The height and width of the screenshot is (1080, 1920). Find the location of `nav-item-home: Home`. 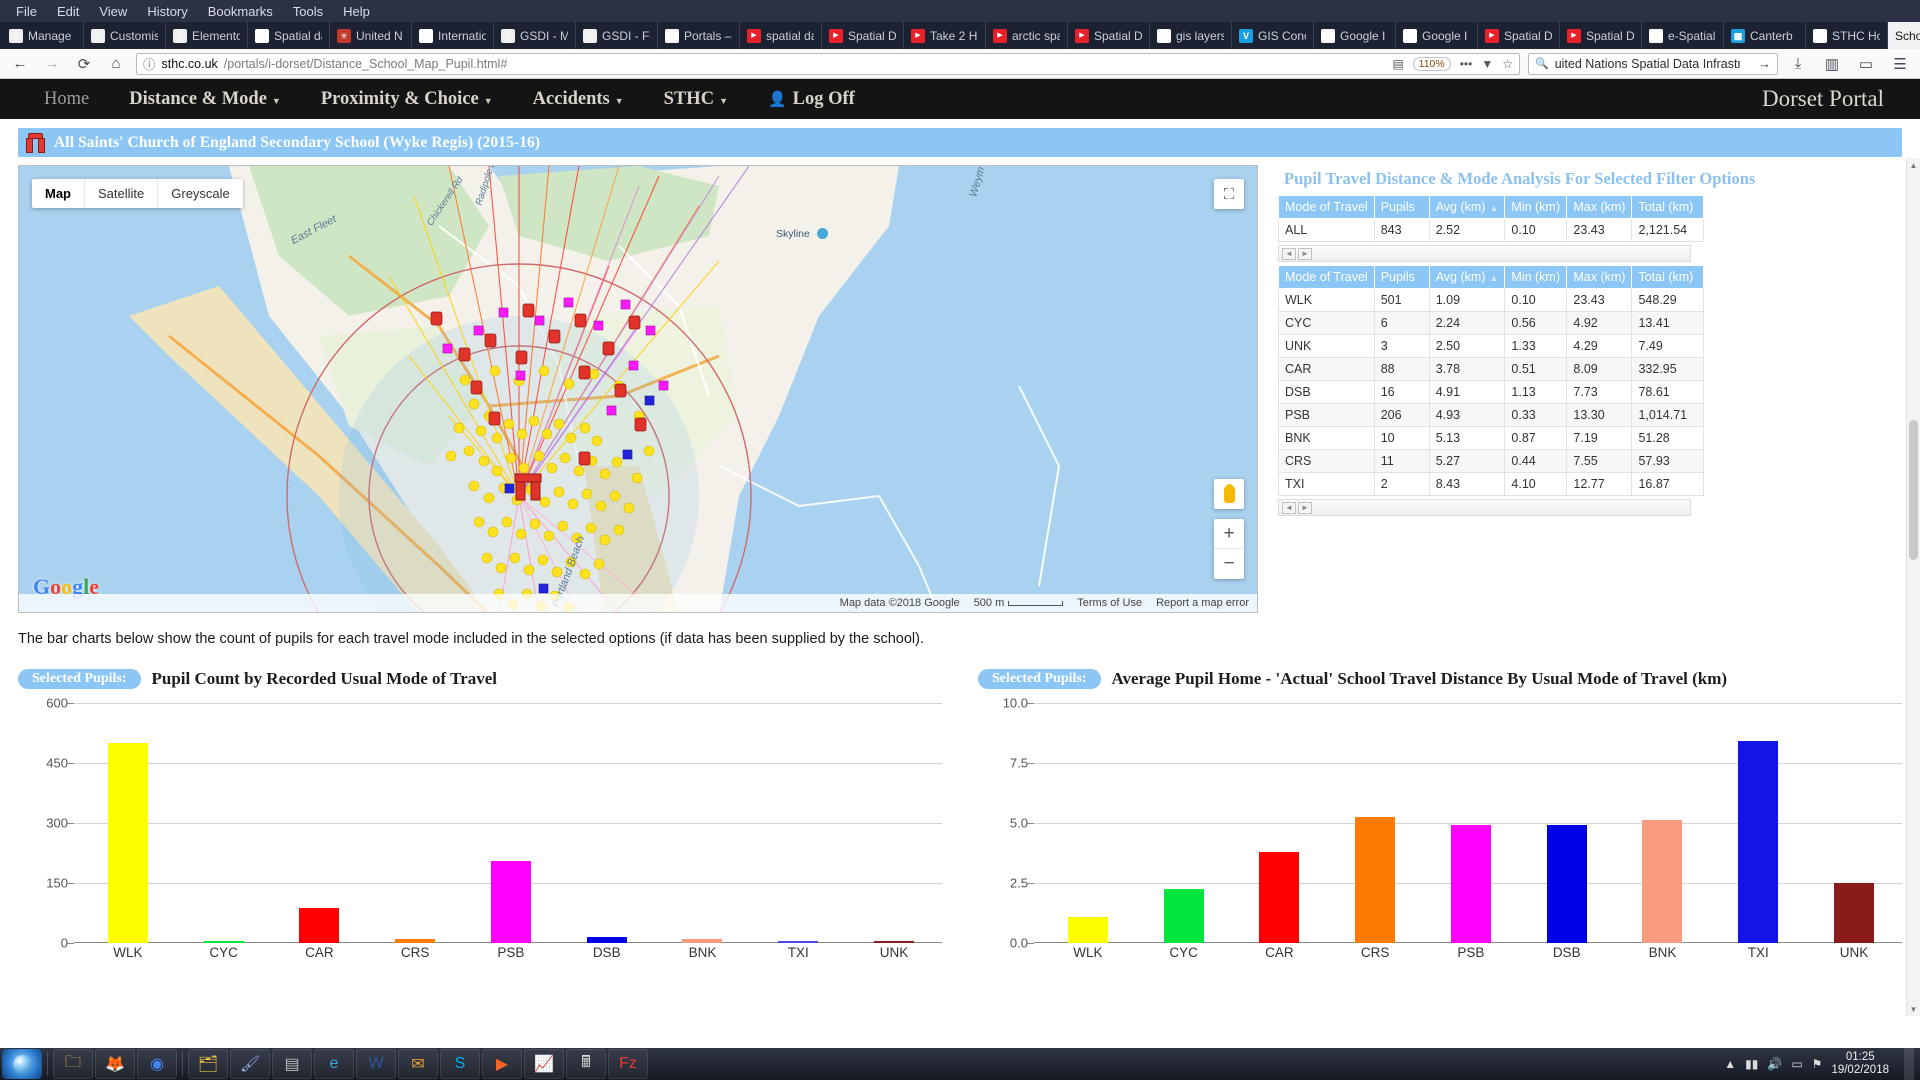

nav-item-home: Home is located at coordinates (66, 99).